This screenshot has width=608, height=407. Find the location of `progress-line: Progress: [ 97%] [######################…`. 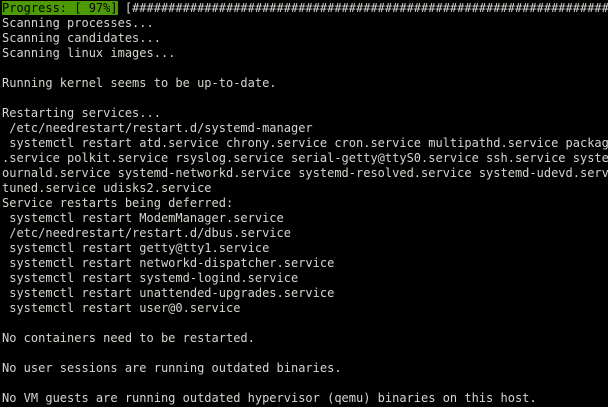

progress-line: Progress: [ 97%] [######################… is located at coordinates (305, 8).